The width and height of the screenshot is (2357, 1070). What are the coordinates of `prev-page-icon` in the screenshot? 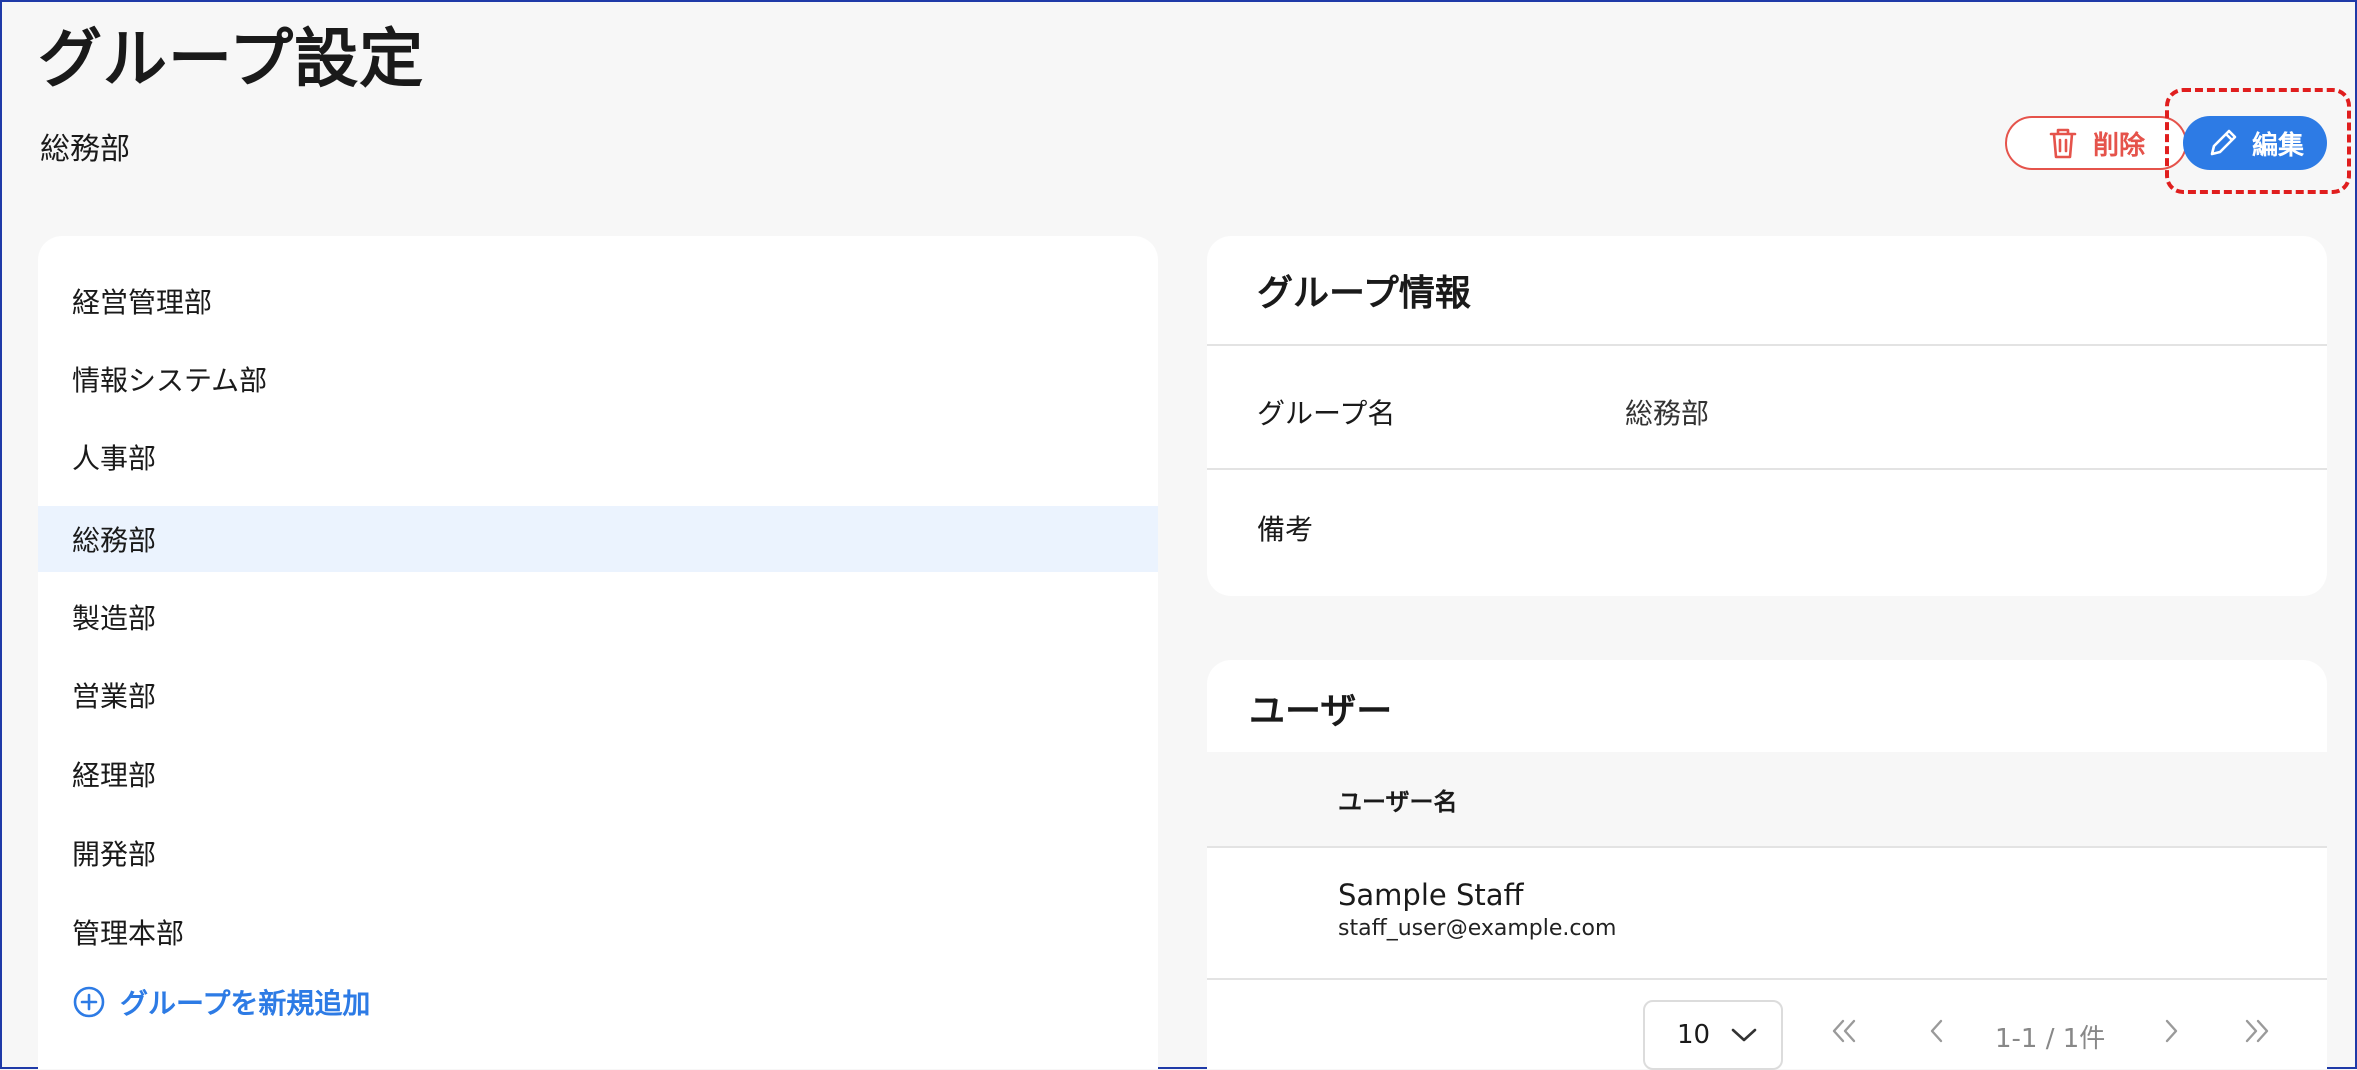 It's located at (1937, 1031).